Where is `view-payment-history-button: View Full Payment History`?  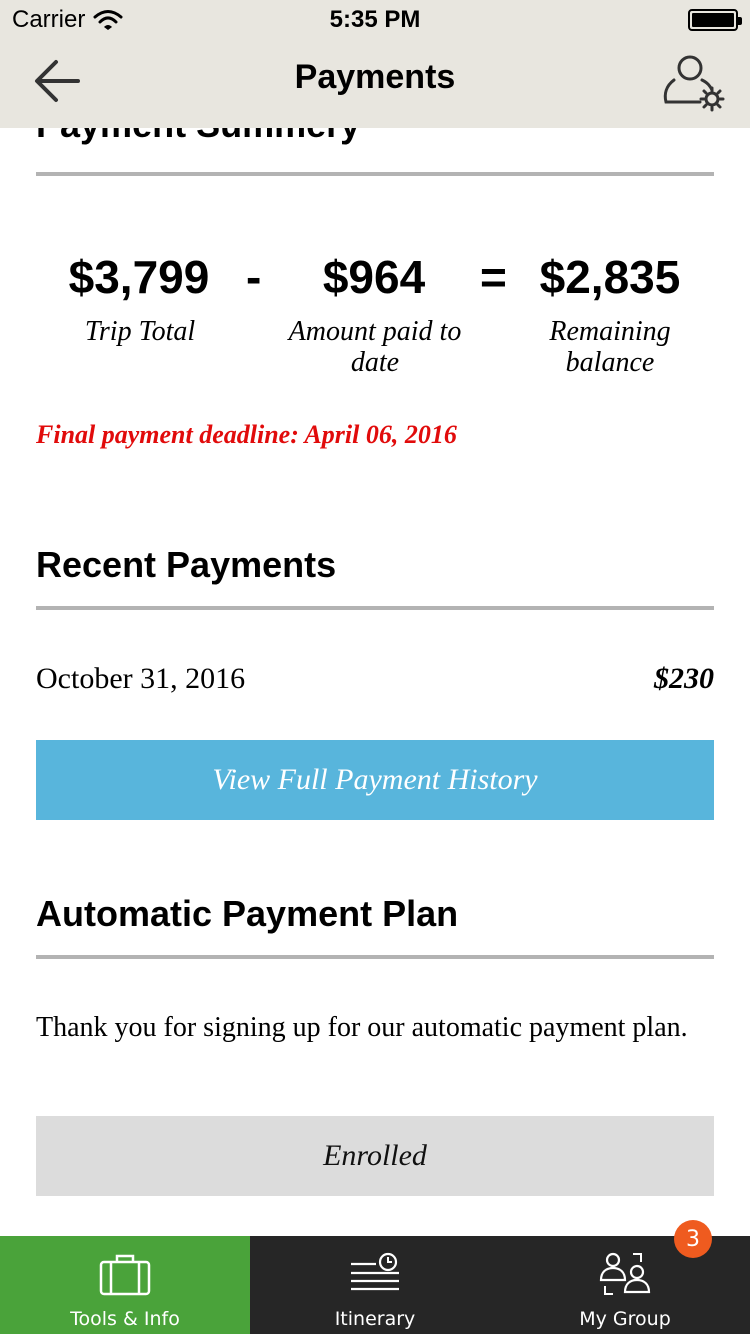
view-payment-history-button: View Full Payment History is located at coordinates (375, 780).